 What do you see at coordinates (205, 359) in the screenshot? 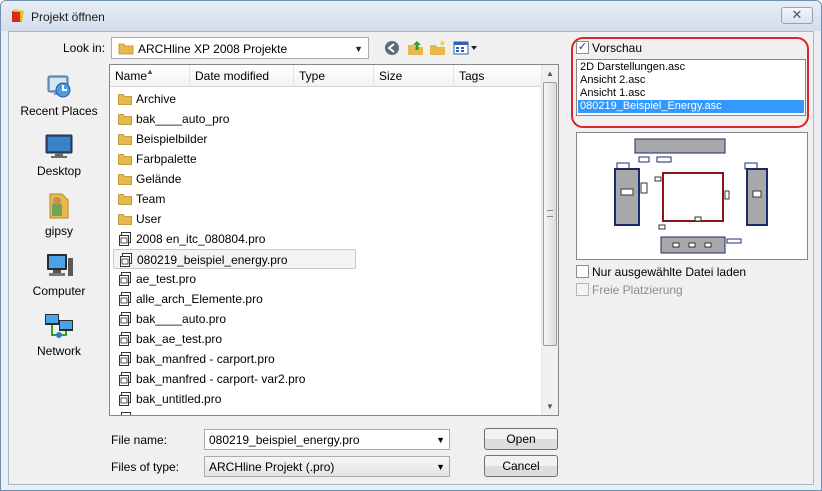
I see `file-name: bak_manfred - carport.pro` at bounding box center [205, 359].